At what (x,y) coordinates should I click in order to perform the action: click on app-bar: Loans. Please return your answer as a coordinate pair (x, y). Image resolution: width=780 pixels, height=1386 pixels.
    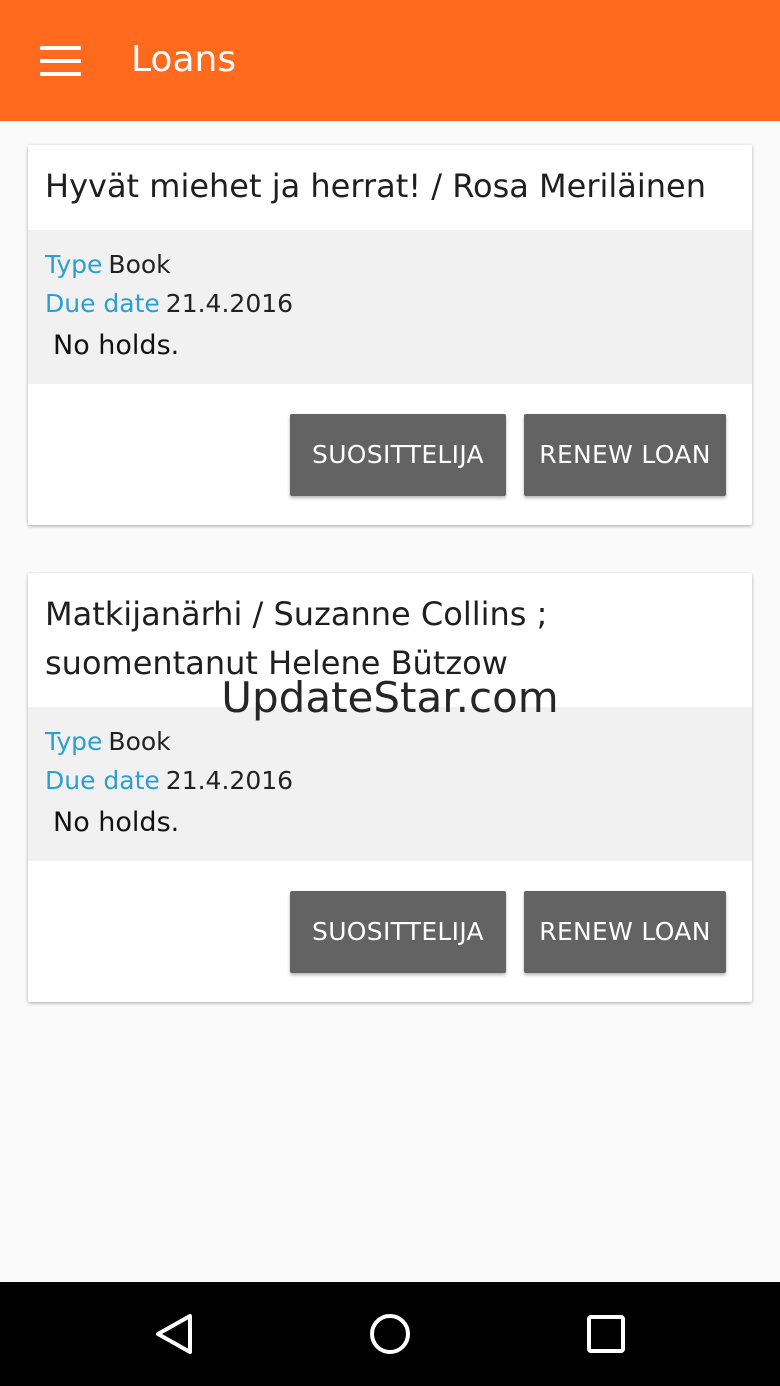
    Looking at the image, I should click on (390, 60).